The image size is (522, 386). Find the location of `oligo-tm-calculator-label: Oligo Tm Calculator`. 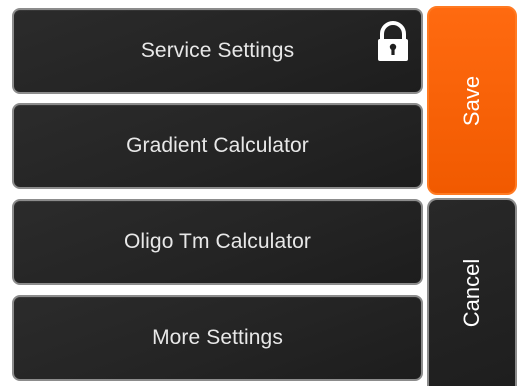

oligo-tm-calculator-label: Oligo Tm Calculator is located at coordinates (217, 241).